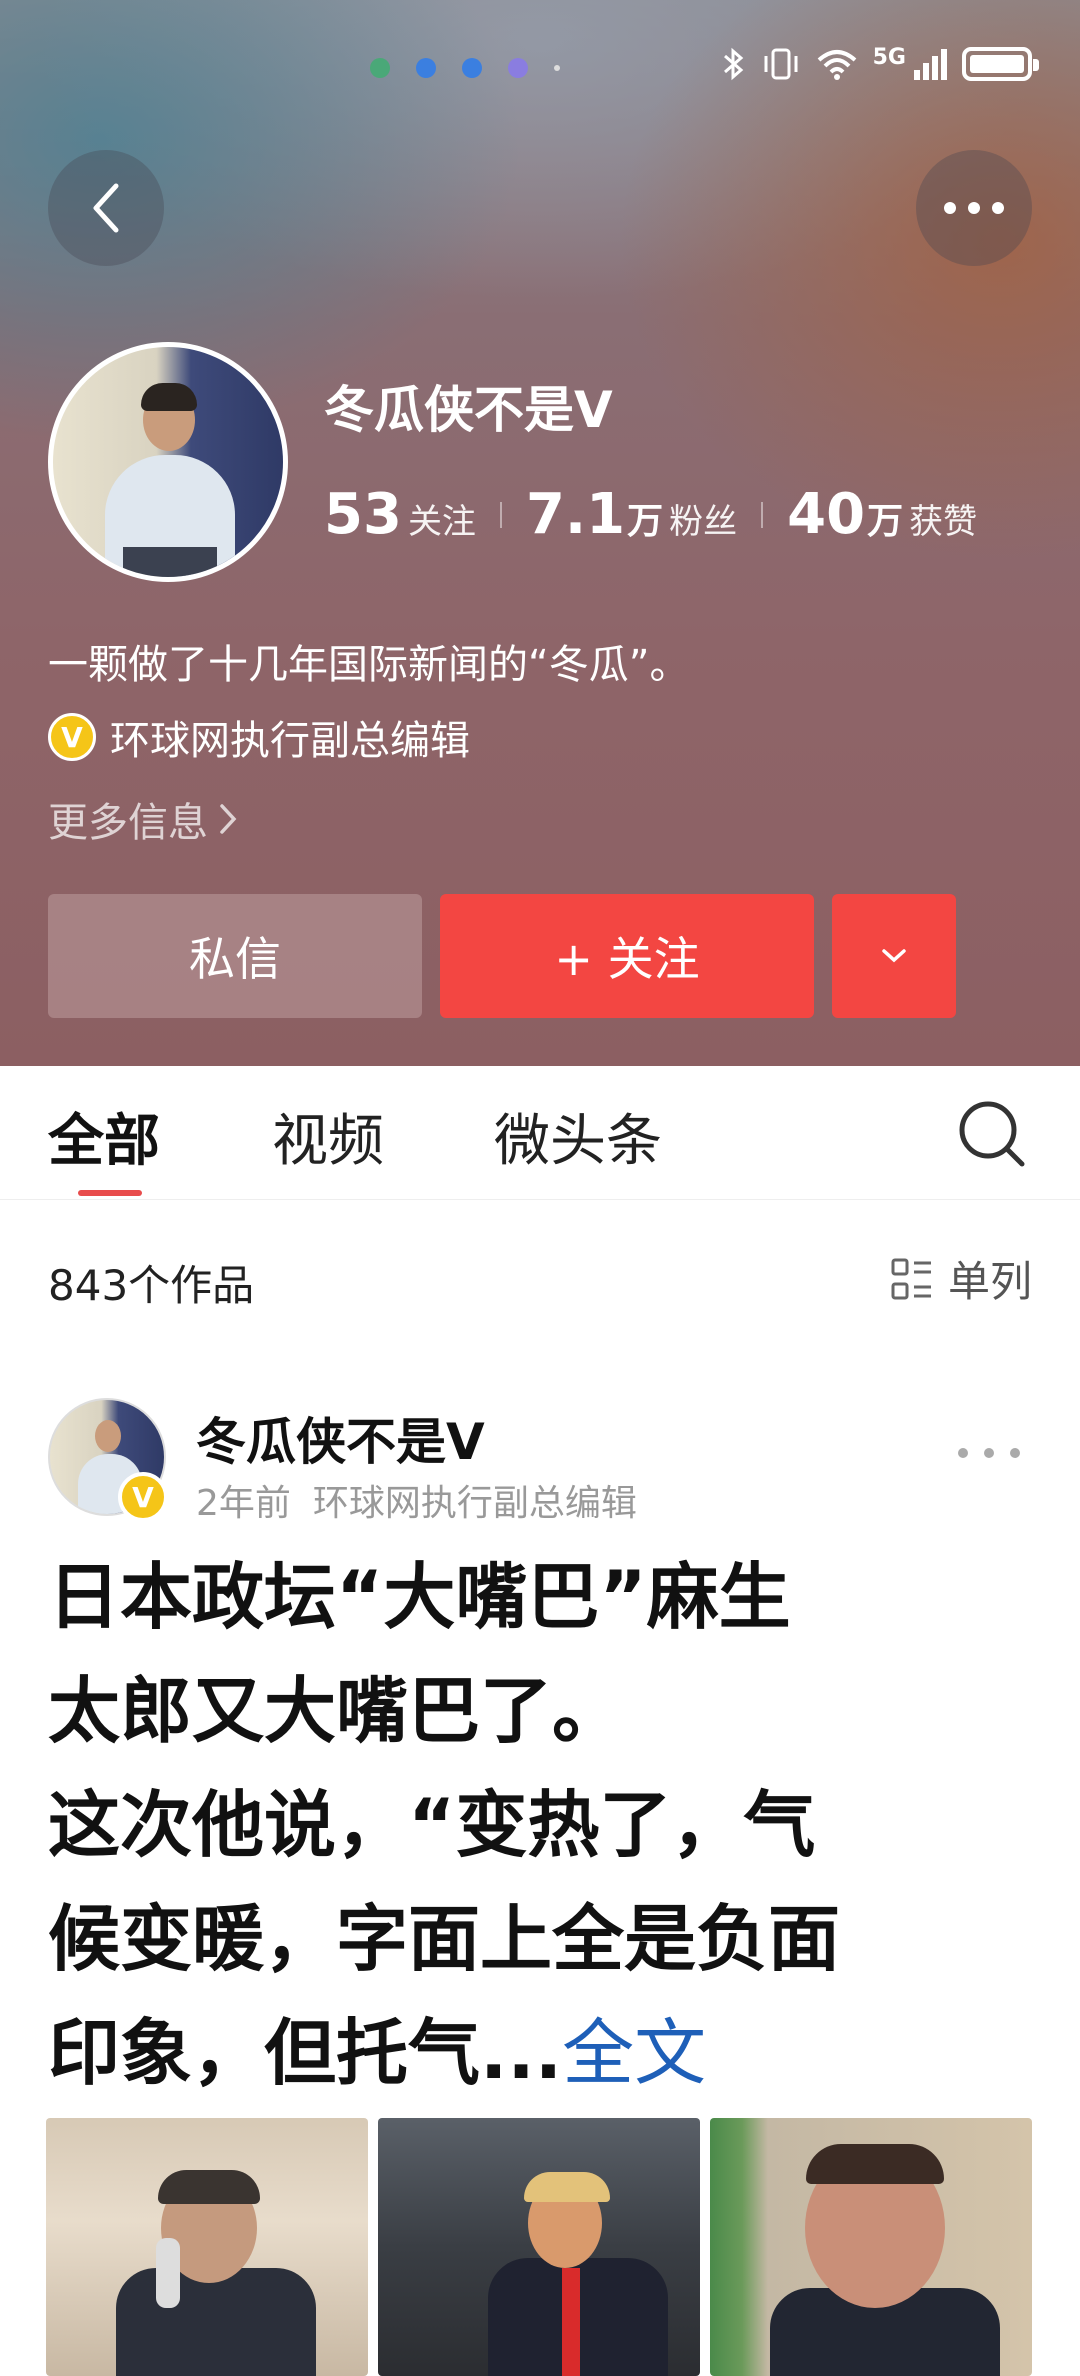  Describe the element at coordinates (72, 737) in the screenshot. I see `verified-badge-icon: V` at that location.